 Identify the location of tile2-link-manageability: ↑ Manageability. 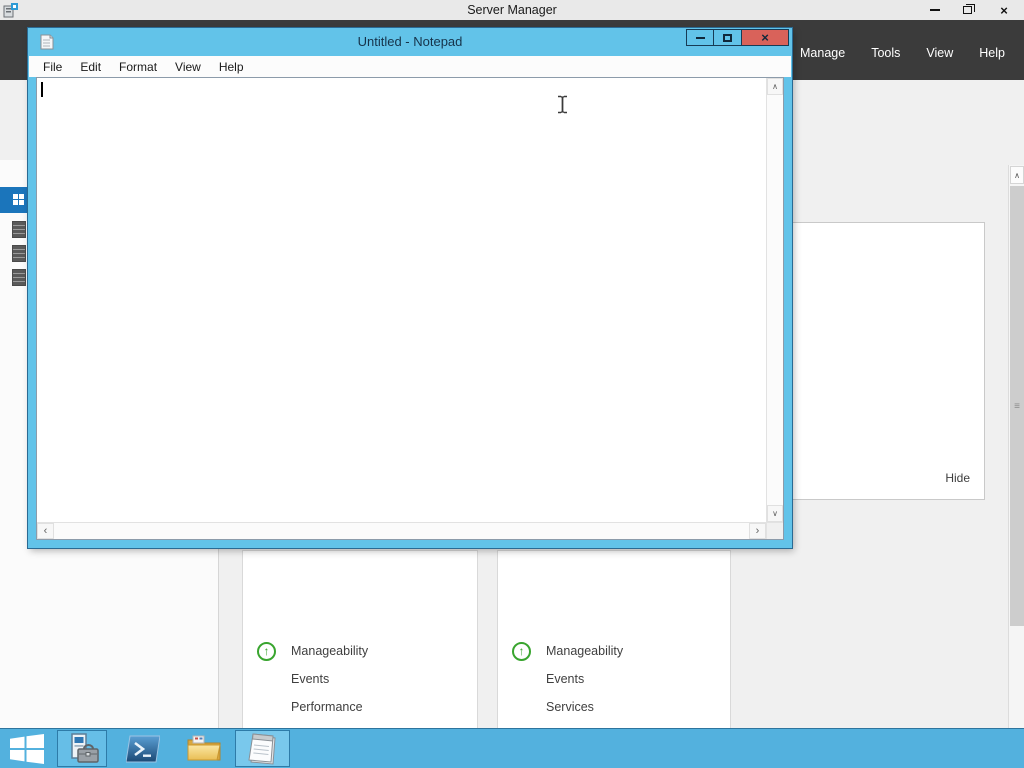
(614, 651).